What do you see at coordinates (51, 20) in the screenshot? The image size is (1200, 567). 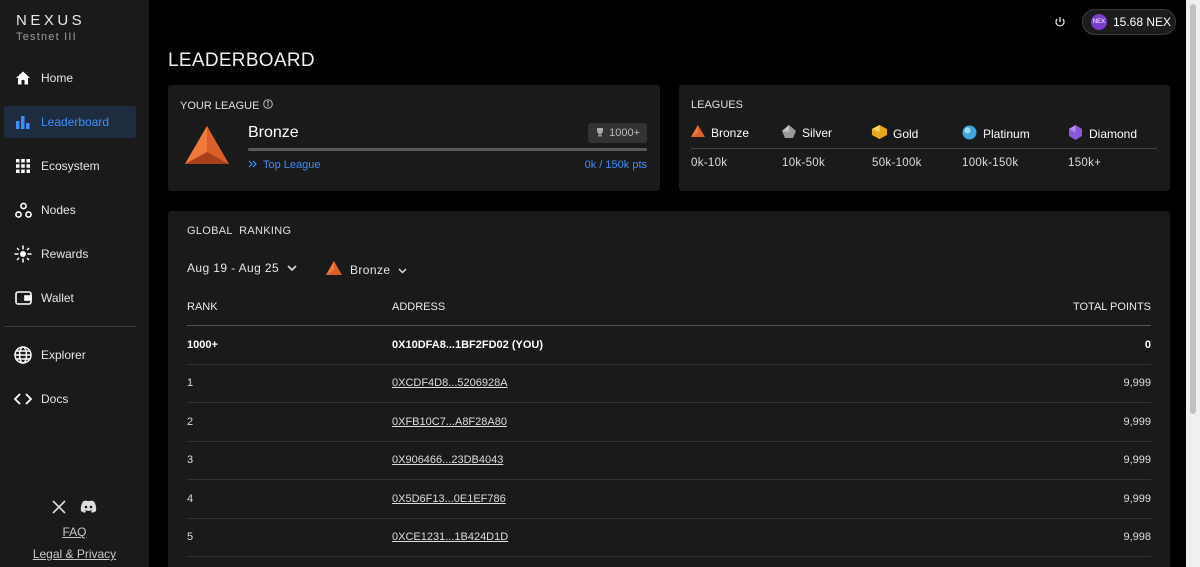 I see `brand-name: NEXUS` at bounding box center [51, 20].